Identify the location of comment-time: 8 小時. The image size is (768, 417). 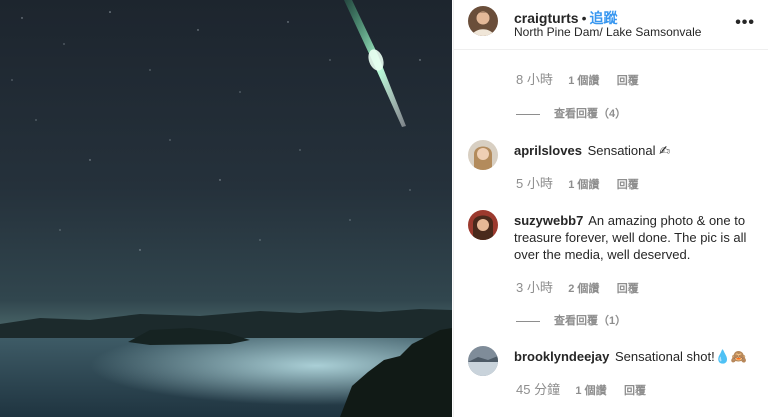
(534, 79).